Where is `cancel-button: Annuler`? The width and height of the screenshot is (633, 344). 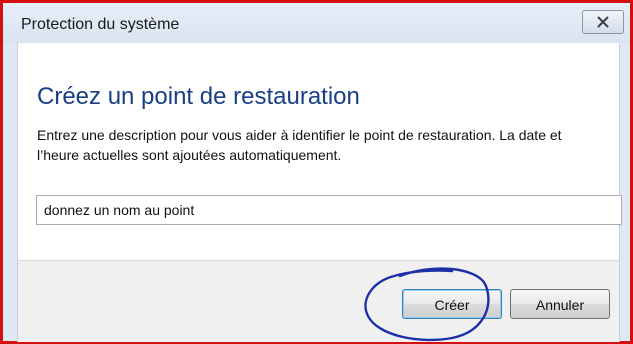 cancel-button: Annuler is located at coordinates (560, 304).